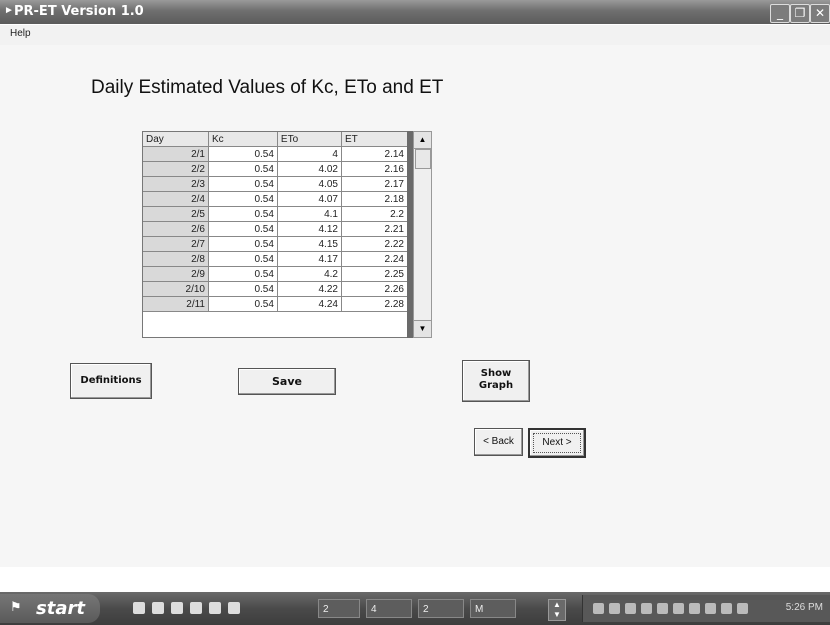 This screenshot has width=830, height=625. What do you see at coordinates (374, 304) in the screenshot?
I see `cell-et: 2.28` at bounding box center [374, 304].